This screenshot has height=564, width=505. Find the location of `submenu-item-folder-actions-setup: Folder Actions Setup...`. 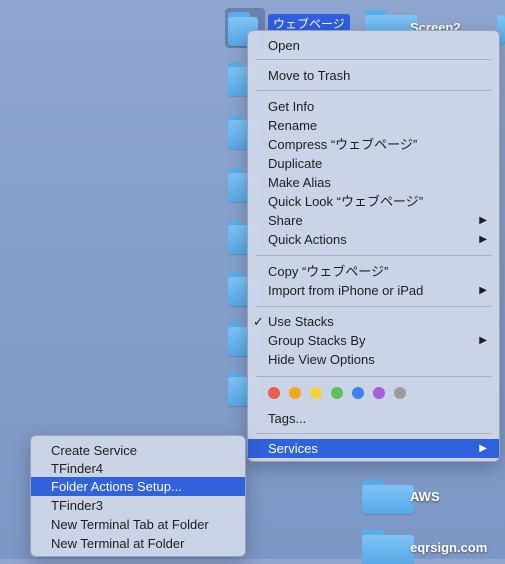

submenu-item-folder-actions-setup: Folder Actions Setup... is located at coordinates (138, 486).